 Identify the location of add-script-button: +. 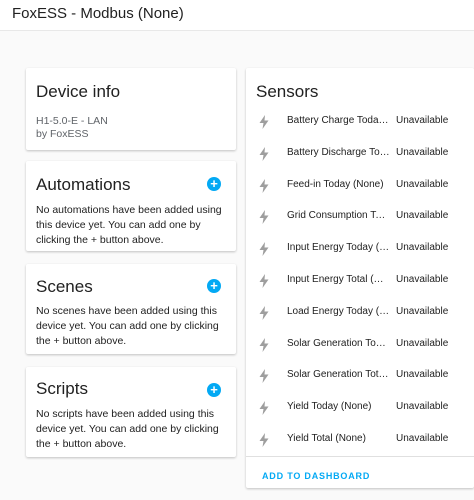
(214, 390).